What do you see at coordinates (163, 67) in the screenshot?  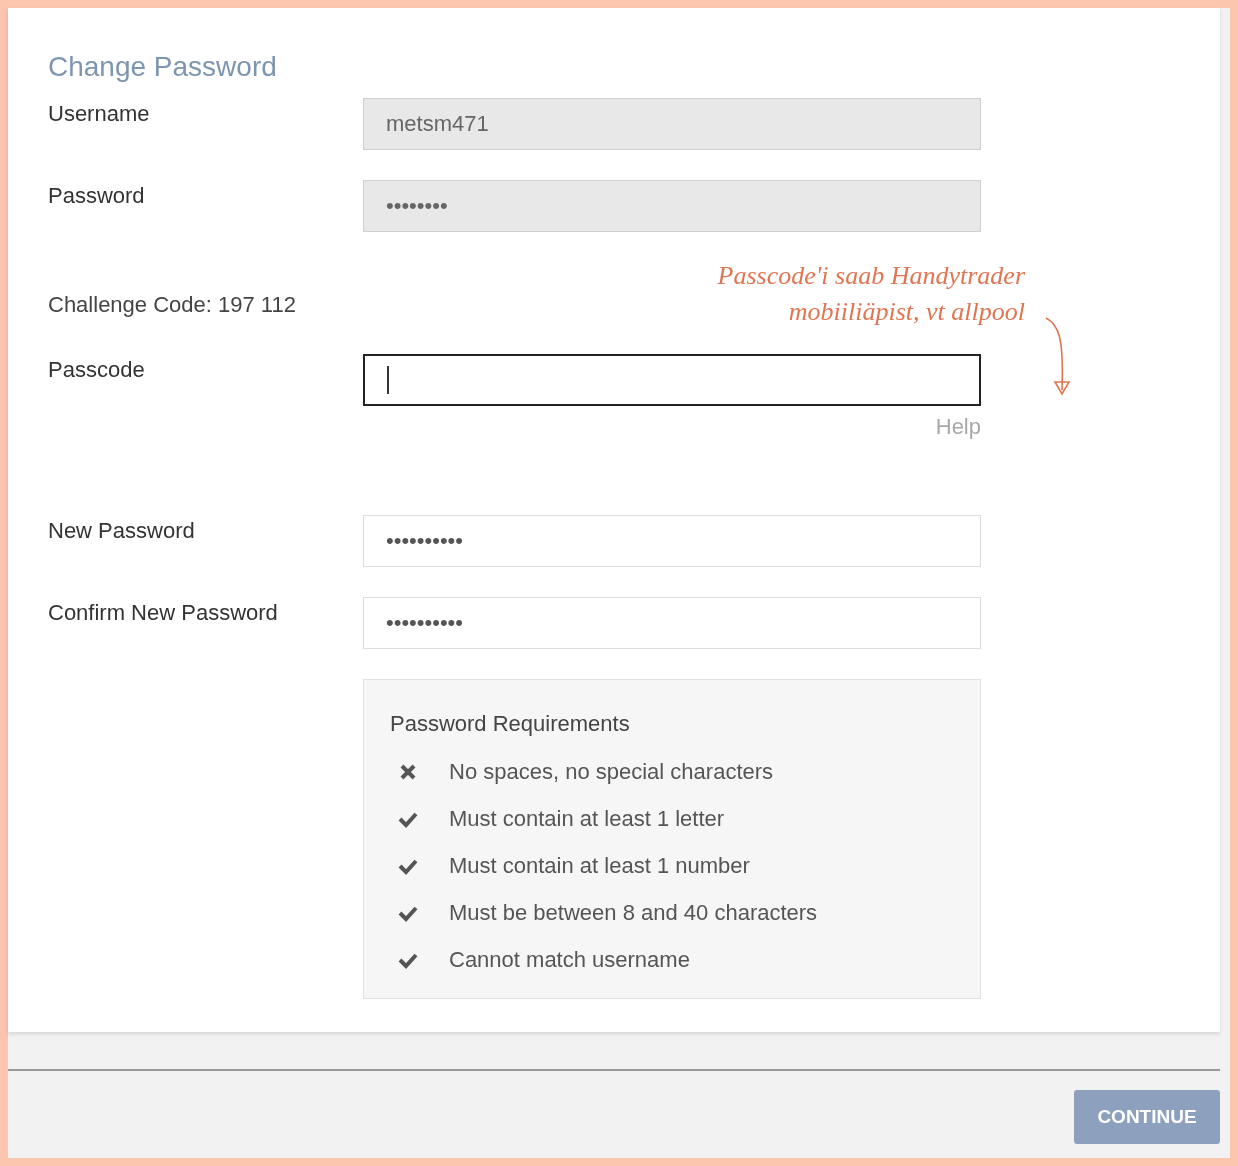 I see `form-title: Change Password` at bounding box center [163, 67].